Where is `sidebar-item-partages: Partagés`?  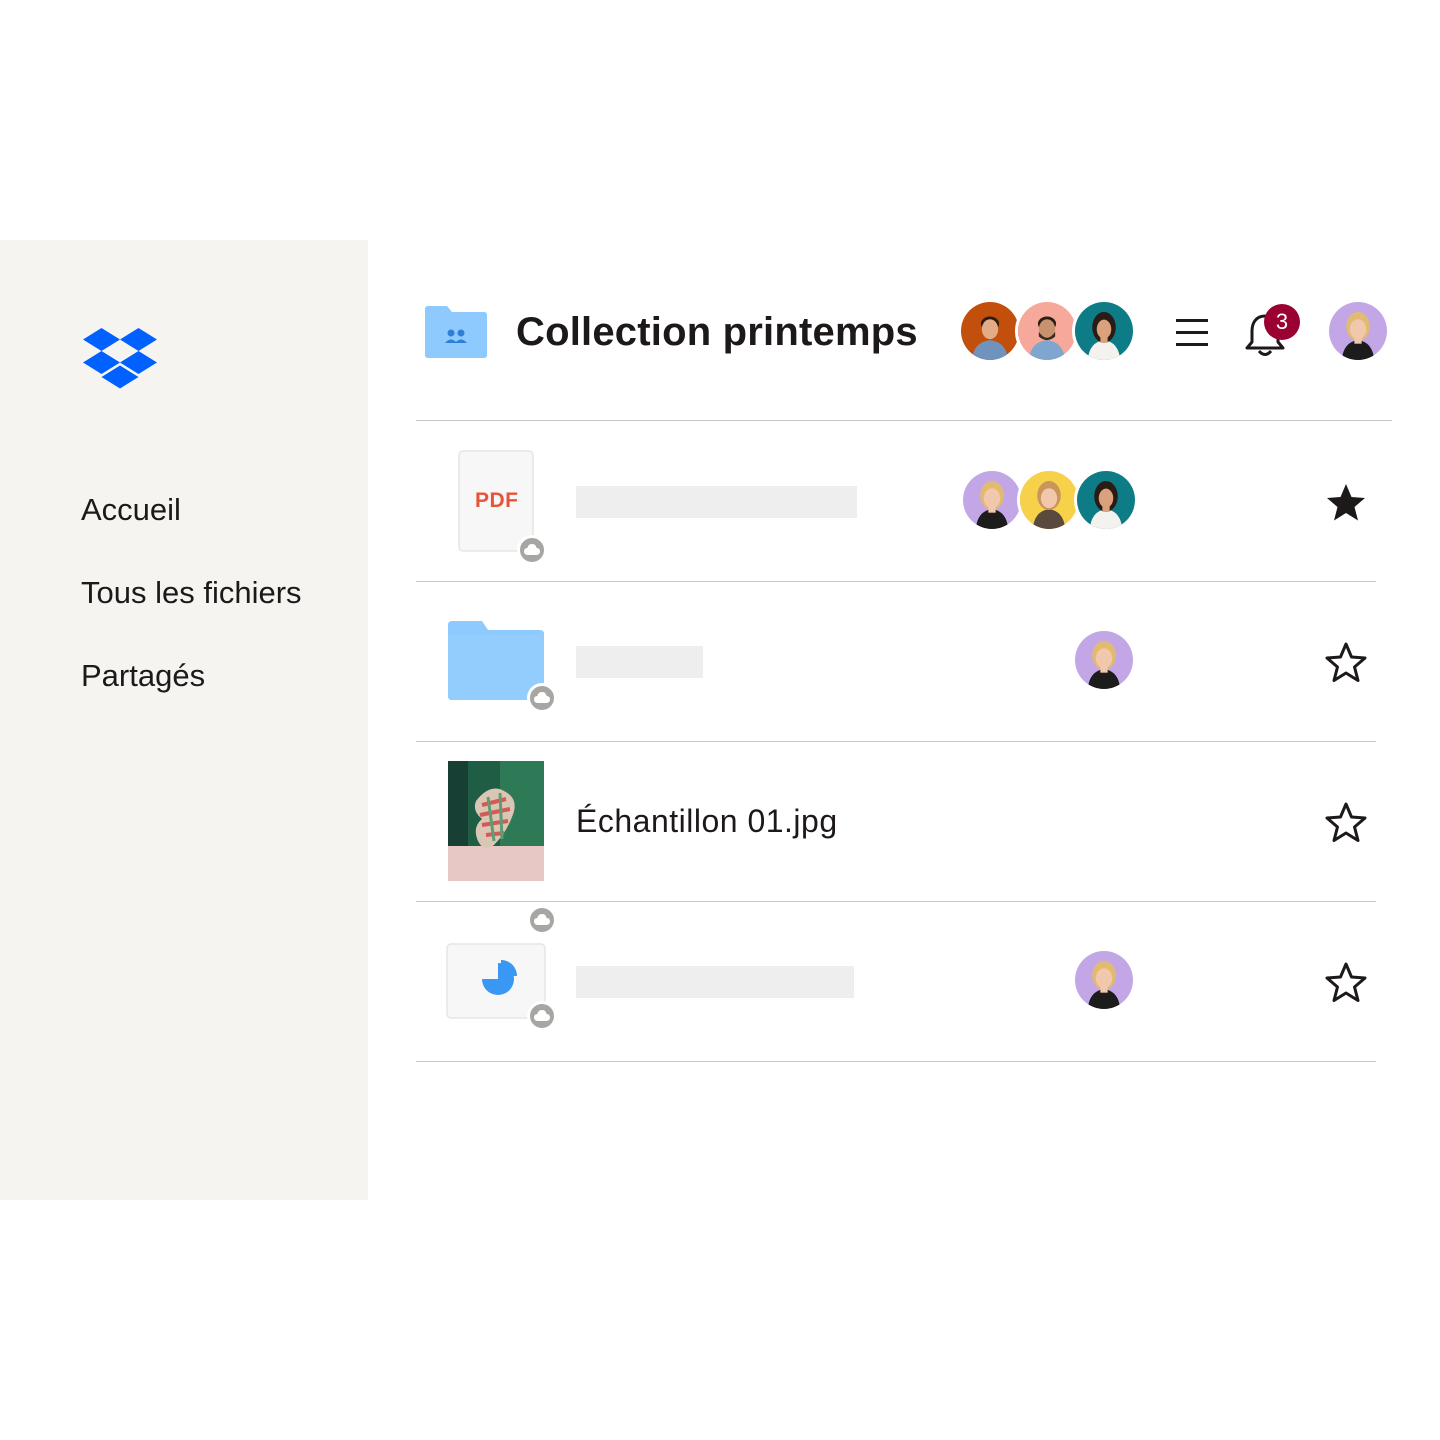 sidebar-item-partages: Partagés is located at coordinates (143, 676).